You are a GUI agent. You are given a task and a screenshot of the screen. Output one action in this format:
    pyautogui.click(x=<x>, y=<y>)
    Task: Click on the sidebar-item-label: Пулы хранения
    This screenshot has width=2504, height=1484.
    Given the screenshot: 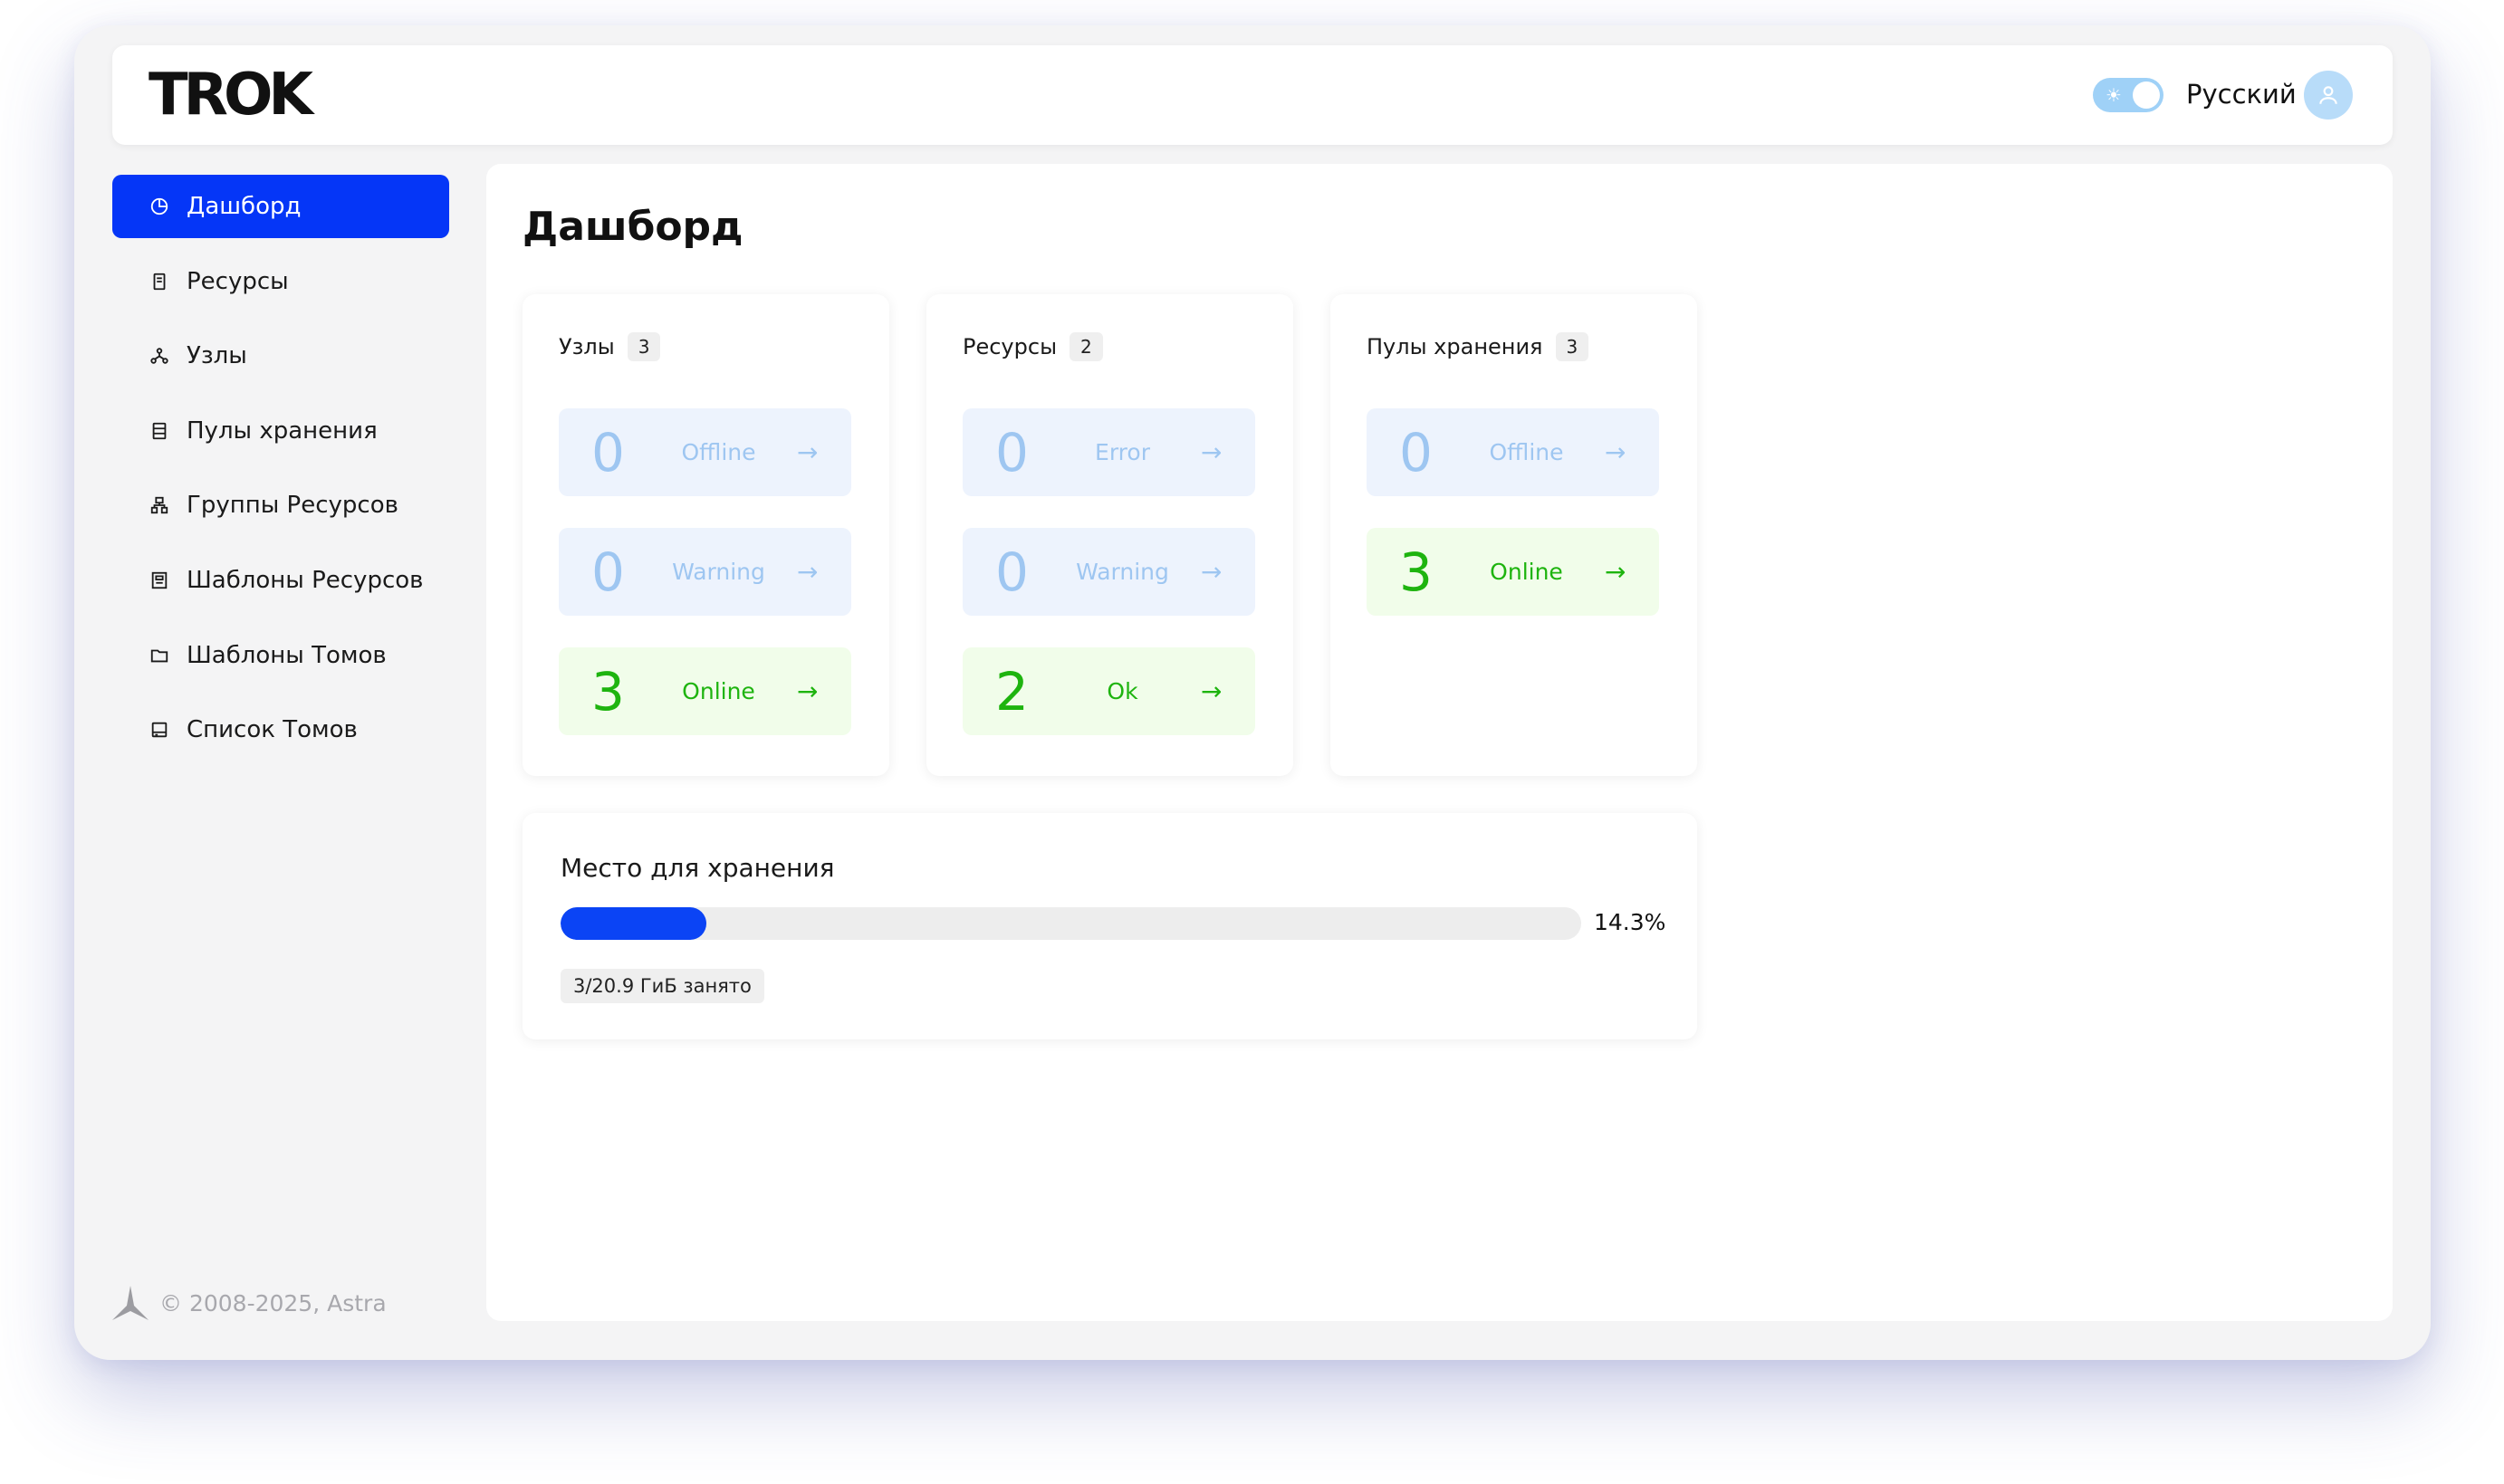 What is the action you would take?
    pyautogui.click(x=282, y=430)
    